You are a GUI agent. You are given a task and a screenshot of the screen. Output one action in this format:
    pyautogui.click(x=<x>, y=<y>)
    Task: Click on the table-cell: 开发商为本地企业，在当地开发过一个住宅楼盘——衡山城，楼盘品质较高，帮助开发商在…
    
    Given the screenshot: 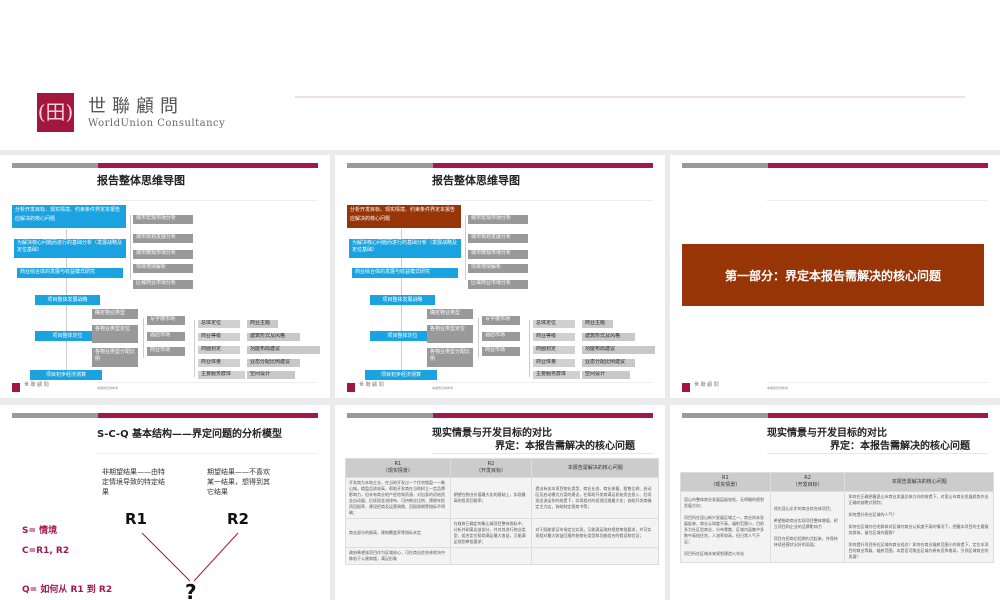 What is the action you would take?
    pyautogui.click(x=398, y=498)
    